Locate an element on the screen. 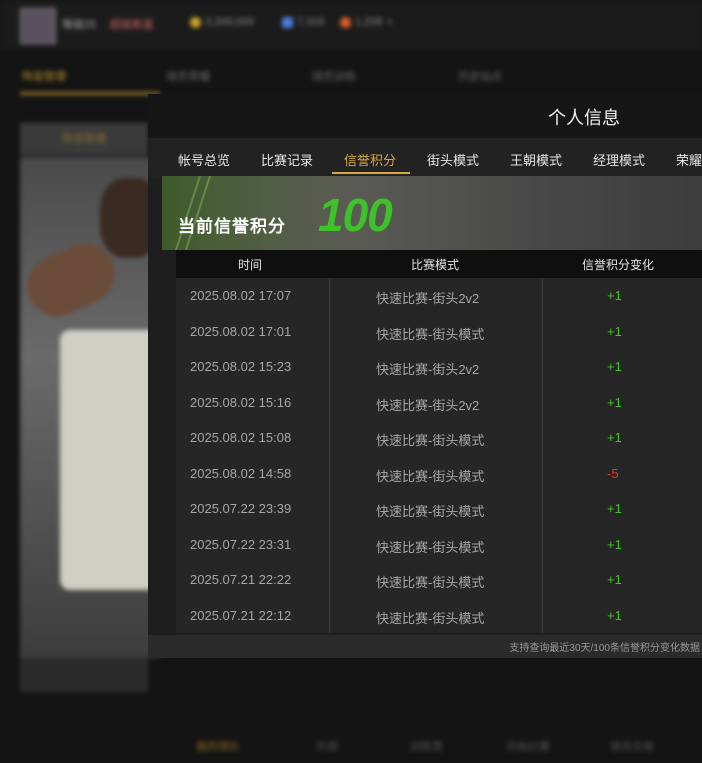 This screenshot has height=763, width=702. table-row: 2025.07.22 23:39 快速比赛-街头模式 +1 is located at coordinates (439, 509).